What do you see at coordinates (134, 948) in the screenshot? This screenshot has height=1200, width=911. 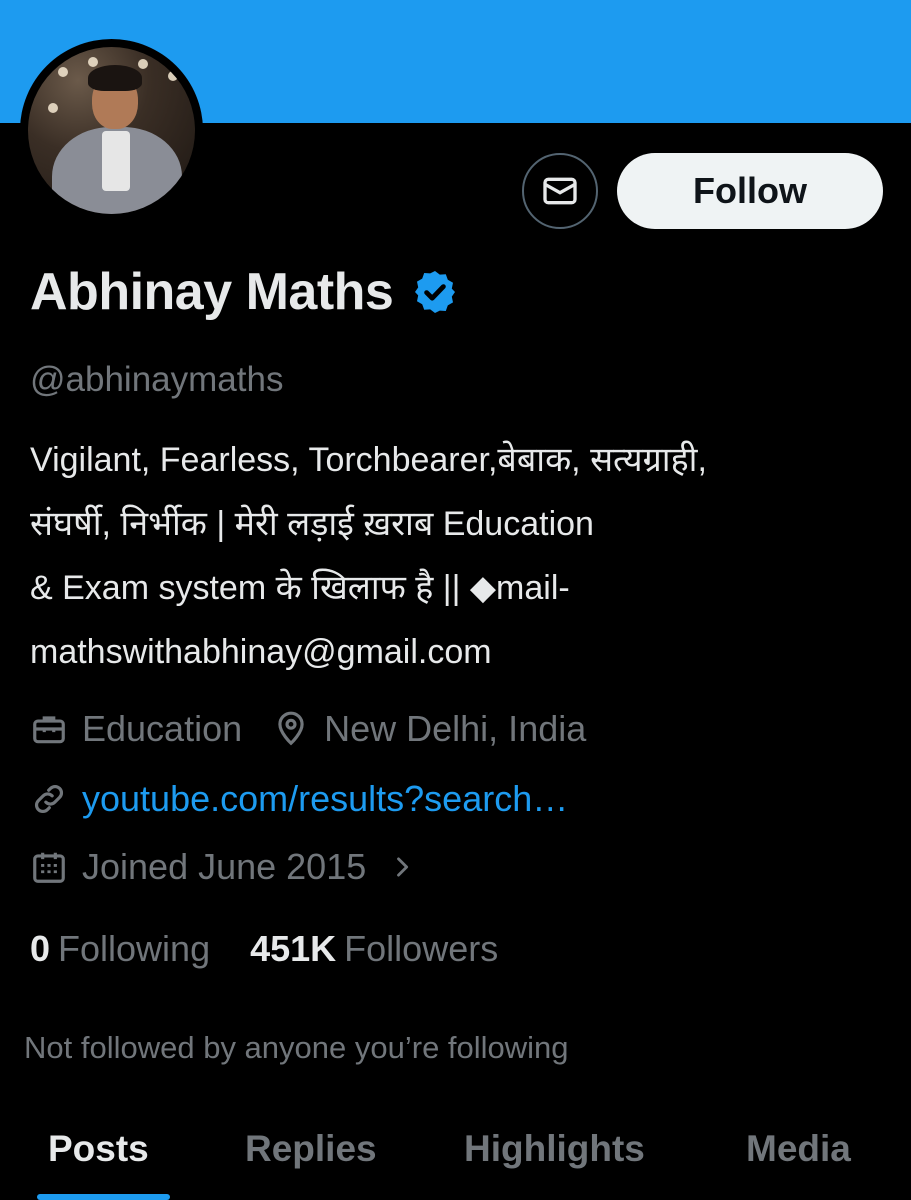 I see `following-label: Following` at bounding box center [134, 948].